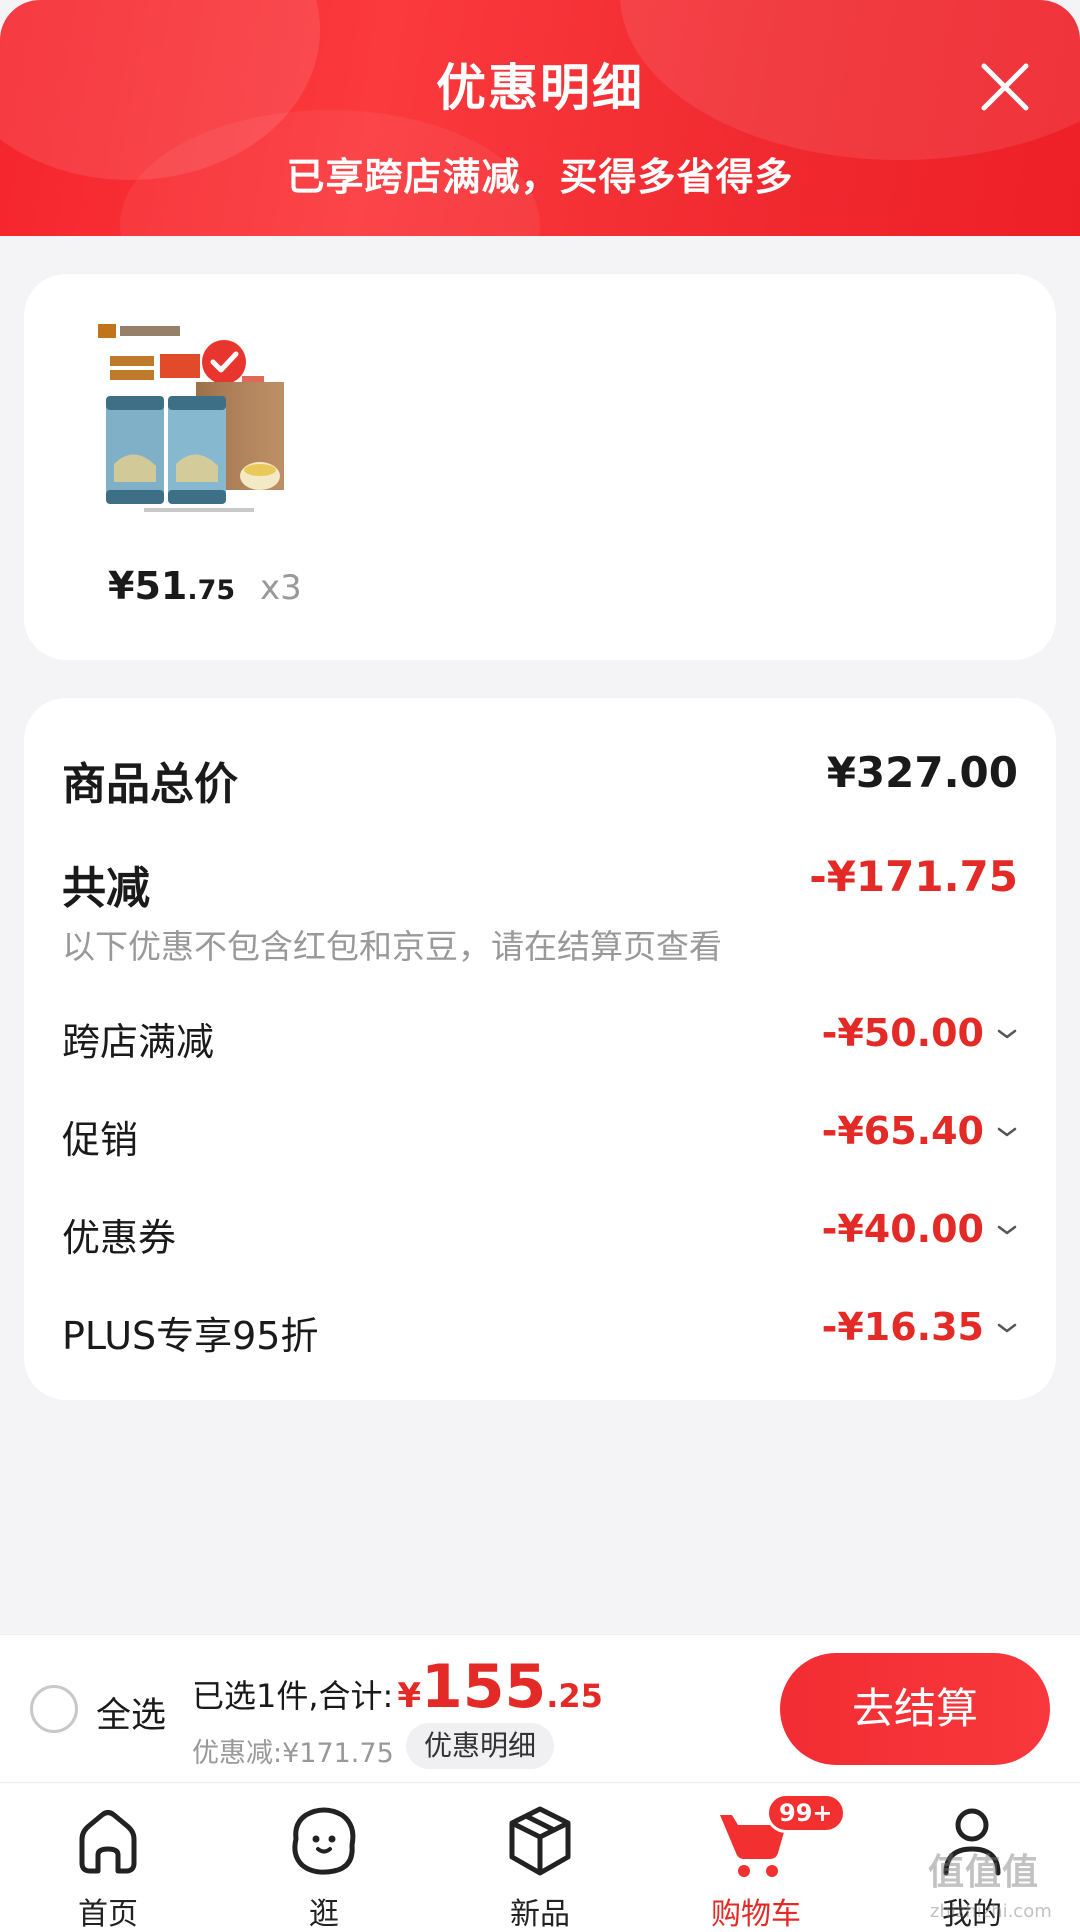 The height and width of the screenshot is (1932, 1080). I want to click on watermark-url: zhizhizhi.com, so click(991, 1911).